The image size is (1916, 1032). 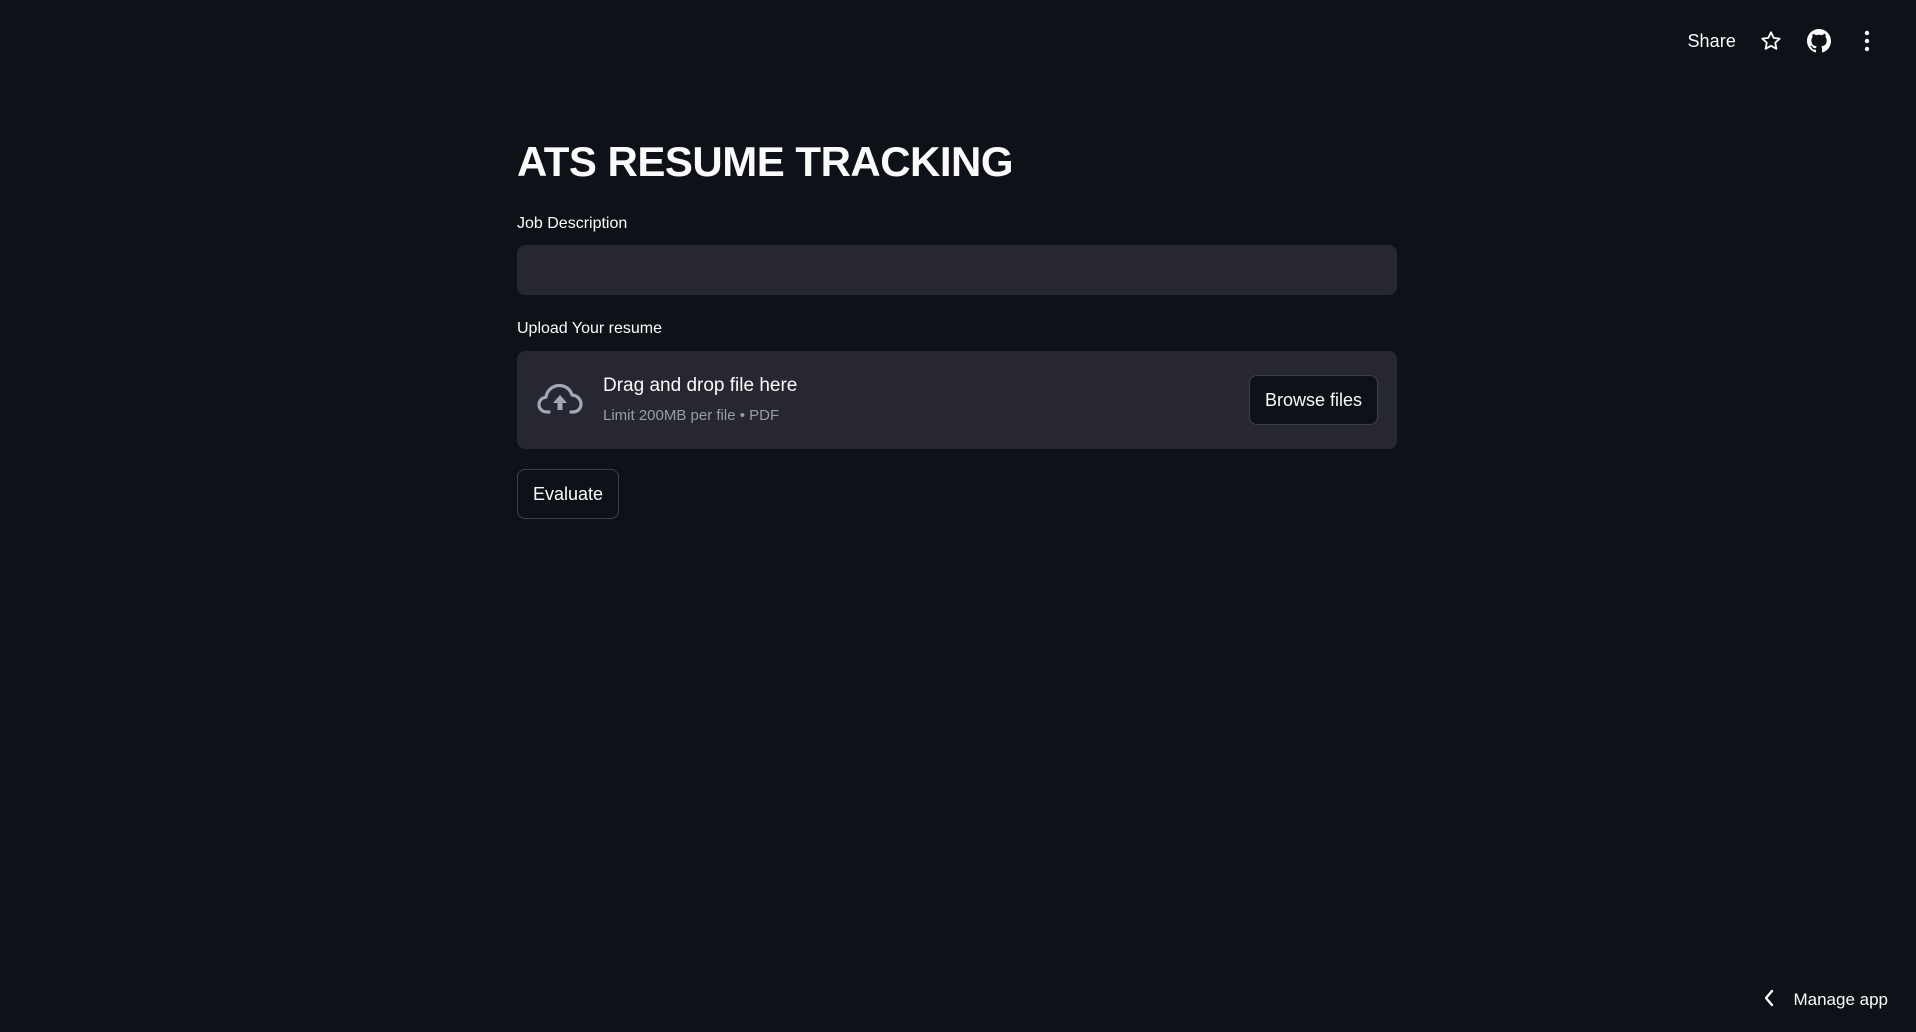 I want to click on dropzone-subtitle: Limit 200MB per file • PDF, so click(x=691, y=415).